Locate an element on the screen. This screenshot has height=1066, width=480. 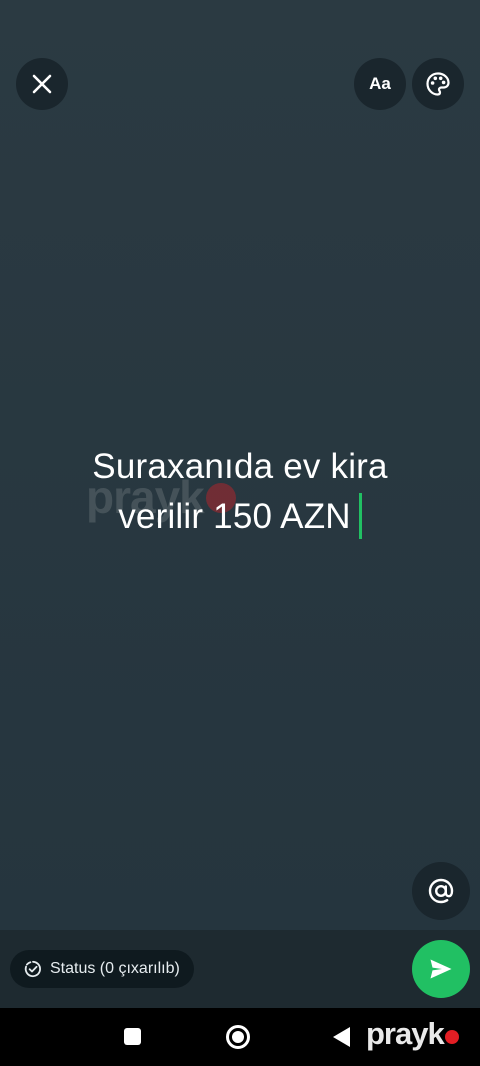
system-navigation-bar: prayk is located at coordinates (240, 1037).